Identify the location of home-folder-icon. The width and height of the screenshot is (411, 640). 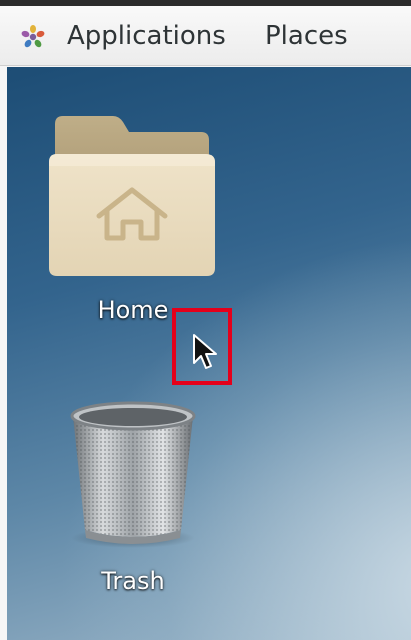
(132, 196).